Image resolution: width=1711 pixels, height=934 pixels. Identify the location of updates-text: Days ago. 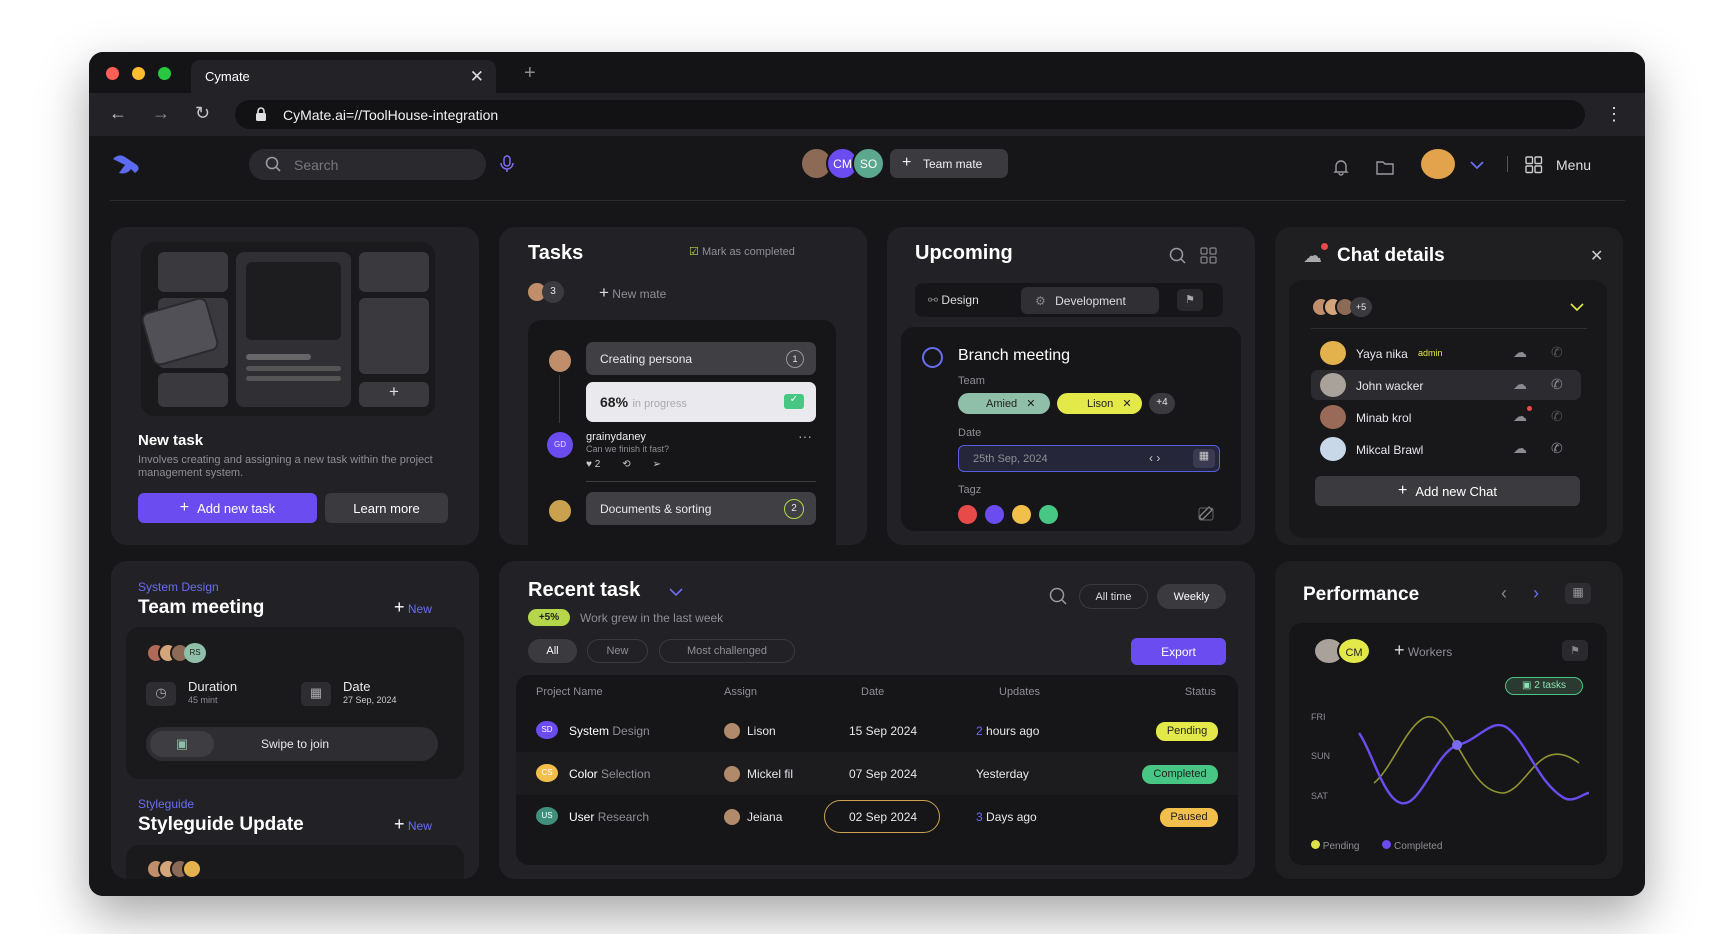
(1011, 817).